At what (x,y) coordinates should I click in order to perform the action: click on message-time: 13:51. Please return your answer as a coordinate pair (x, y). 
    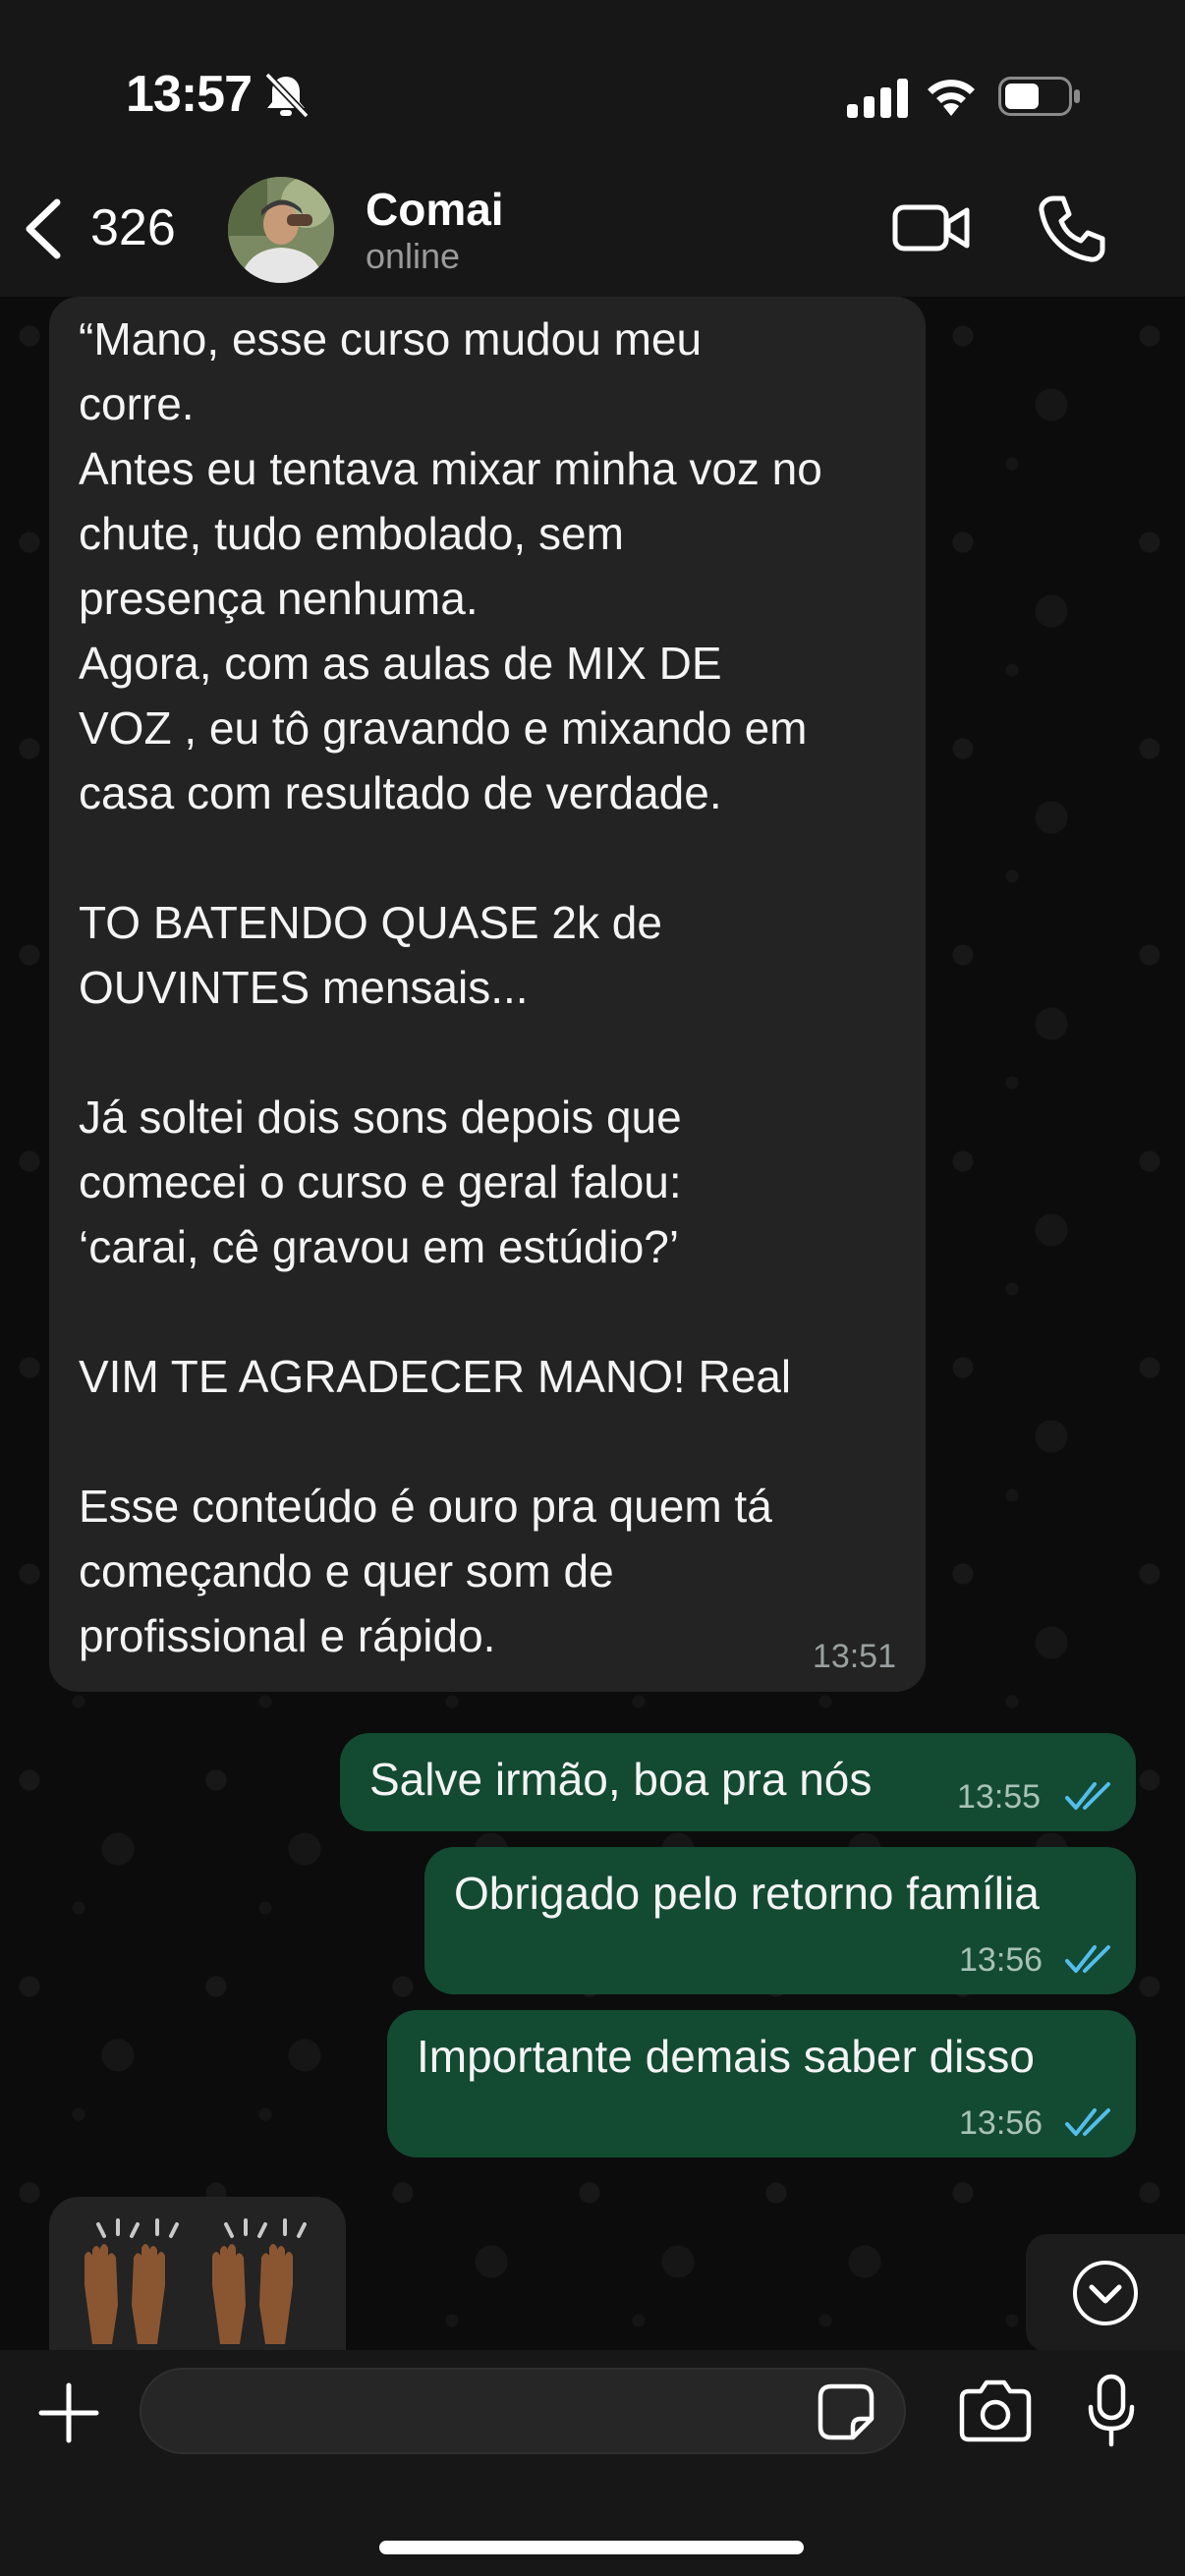
    Looking at the image, I should click on (854, 1656).